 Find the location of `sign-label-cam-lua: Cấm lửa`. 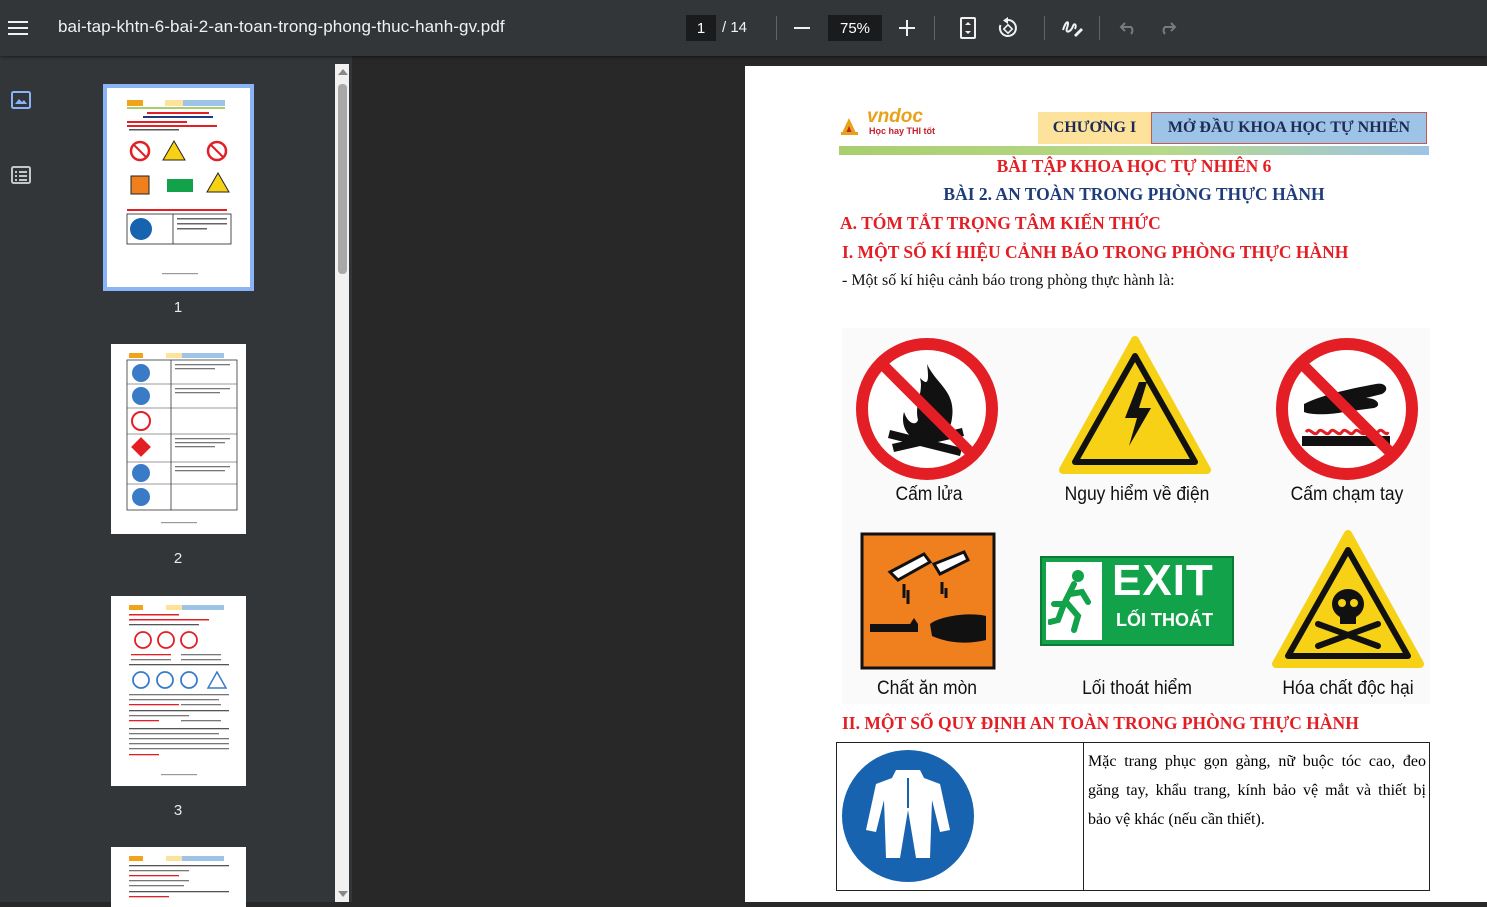

sign-label-cam-lua: Cấm lửa is located at coordinates (929, 494).